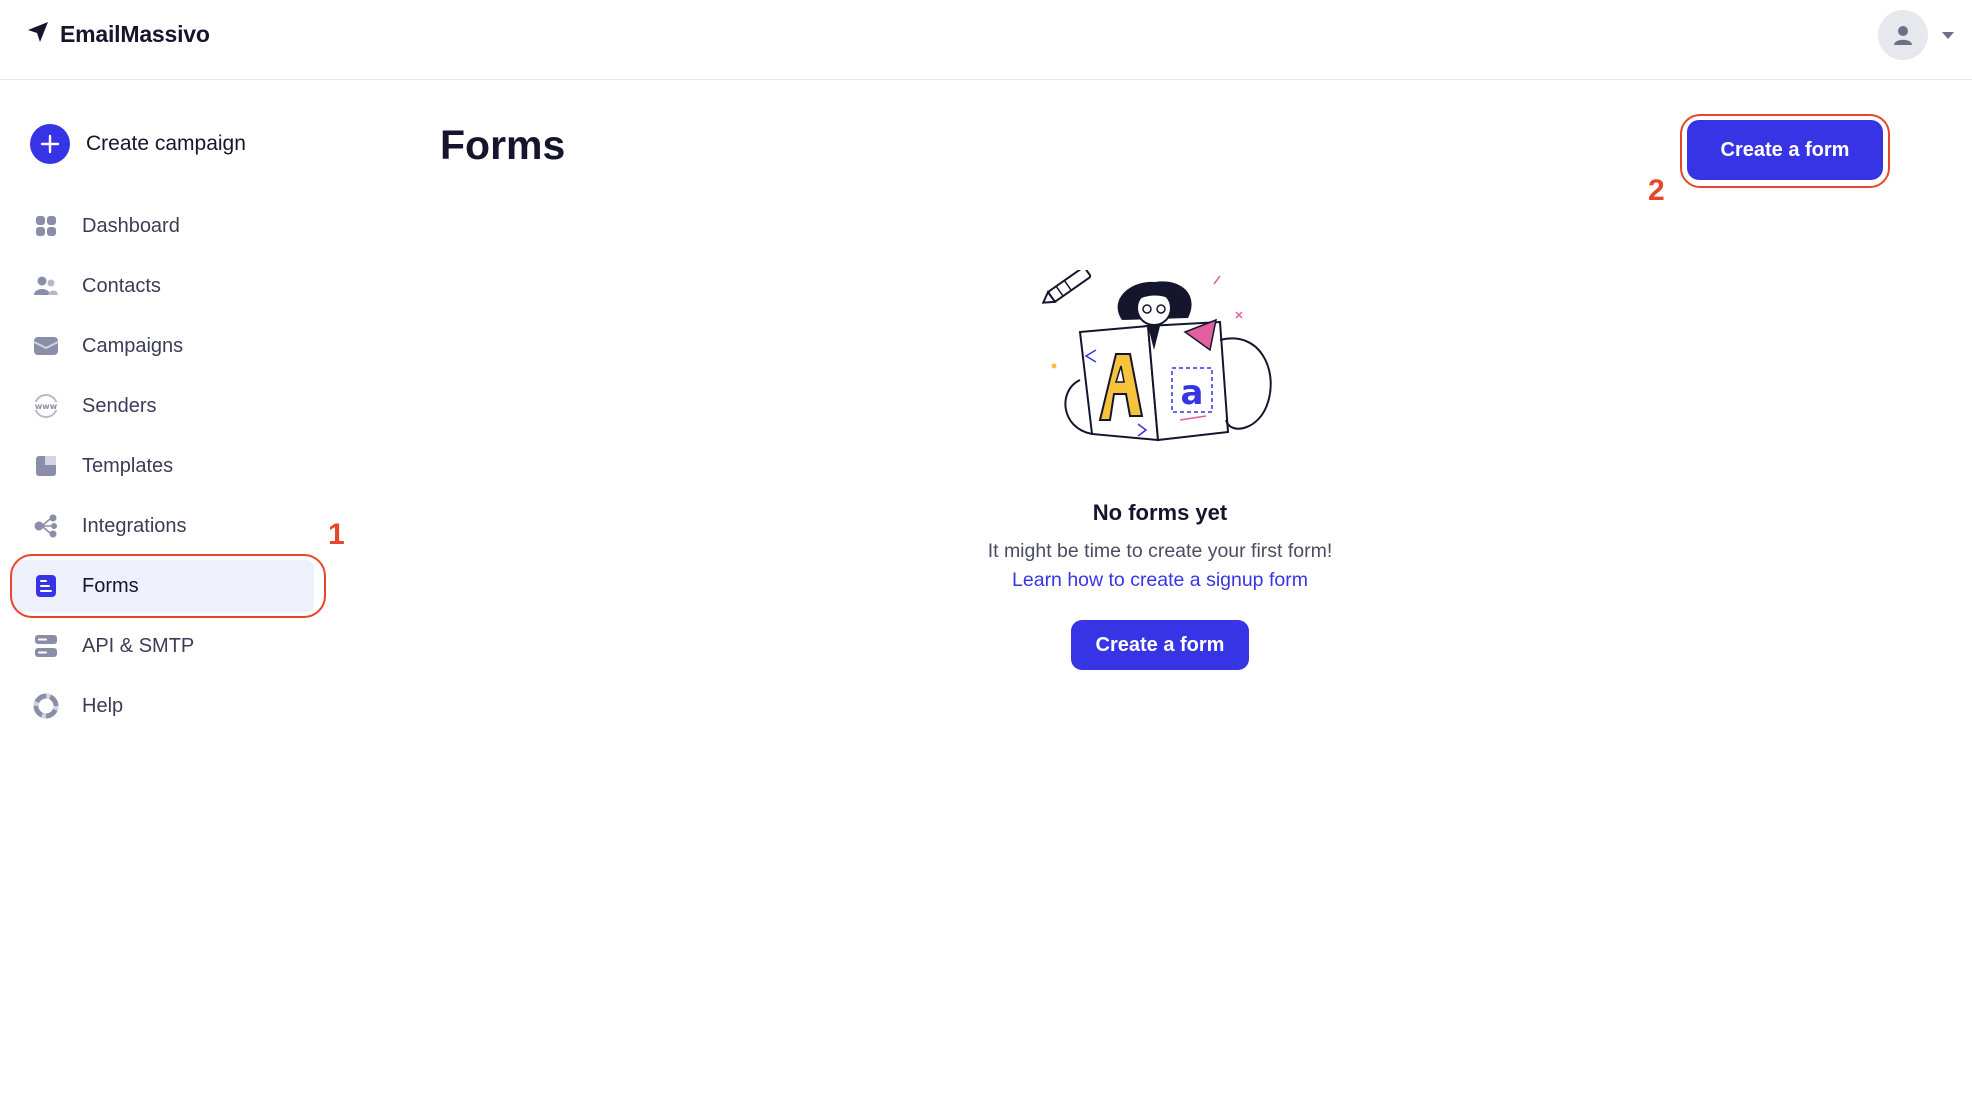 The width and height of the screenshot is (1972, 1114). I want to click on lifebuoy-icon, so click(46, 706).